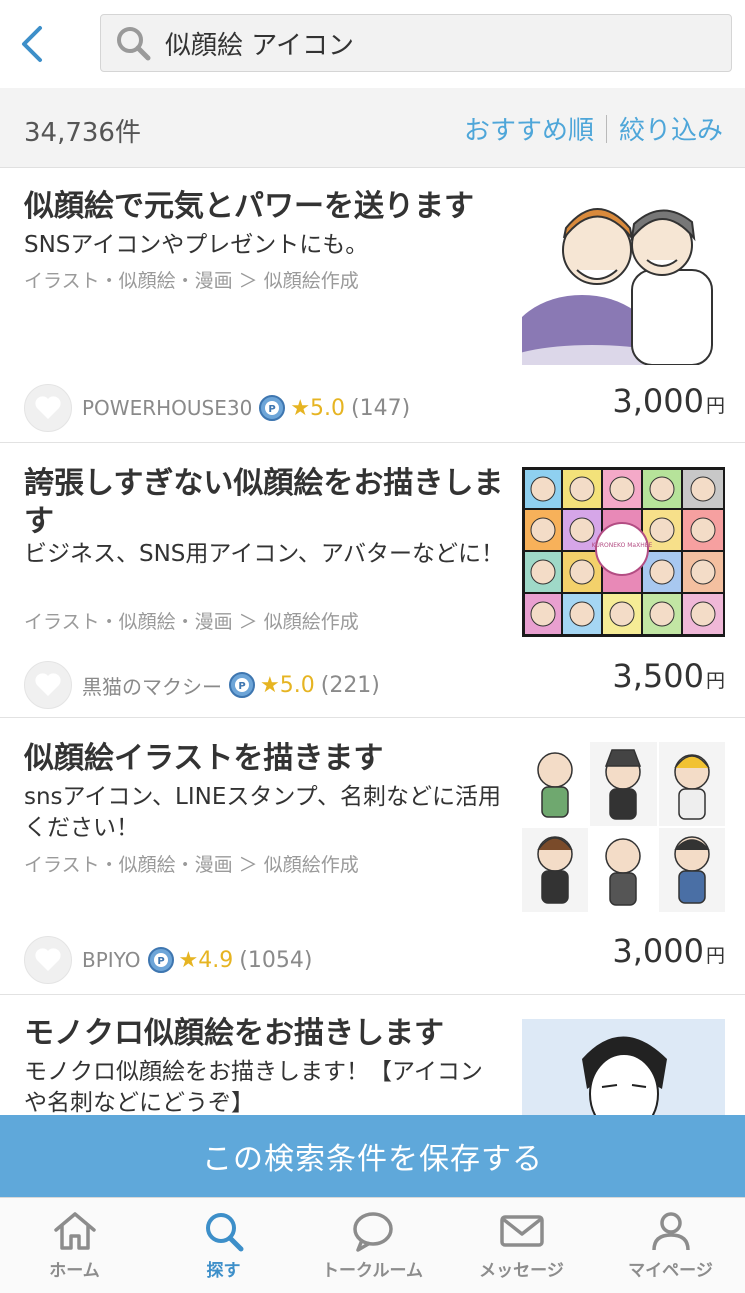  I want to click on listing-title: 似顔絵で元気とパワーを送ります, so click(249, 206).